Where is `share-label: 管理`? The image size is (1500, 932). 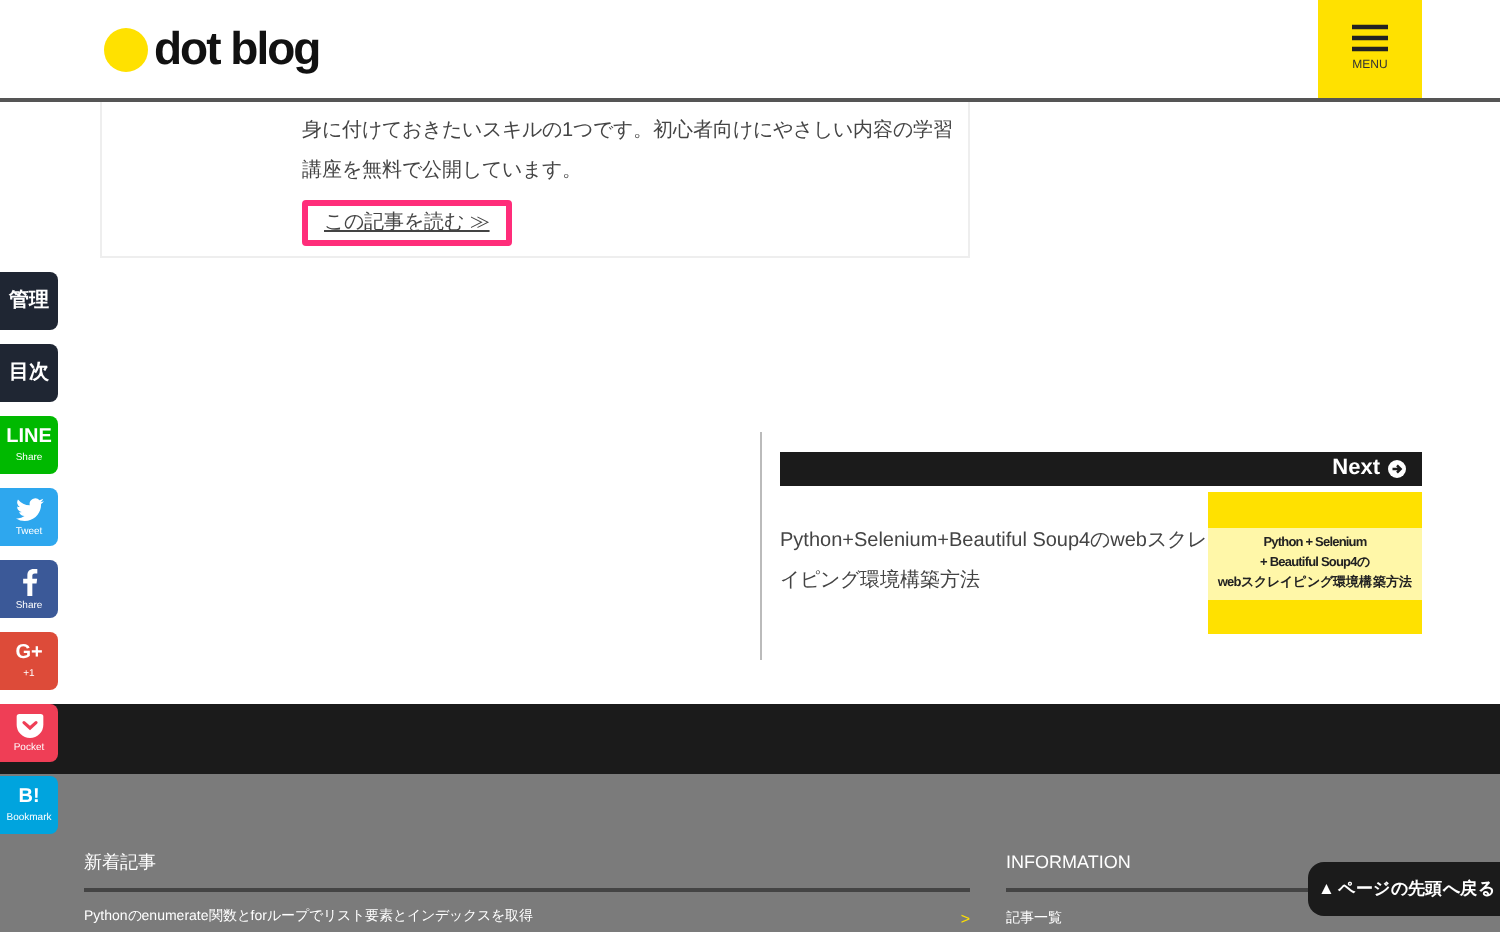 share-label: 管理 is located at coordinates (29, 301).